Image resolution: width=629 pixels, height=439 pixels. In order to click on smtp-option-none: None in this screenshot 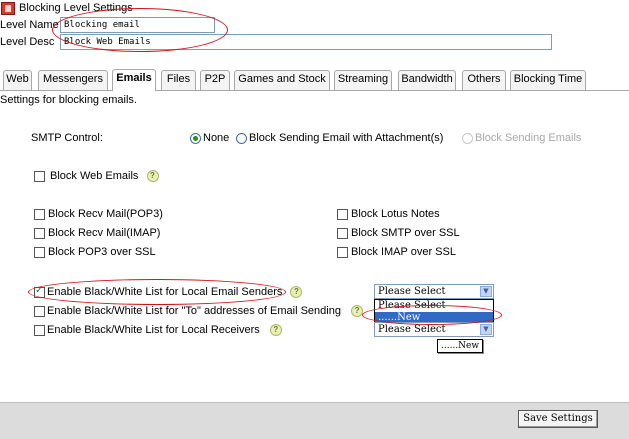, I will do `click(209, 138)`.